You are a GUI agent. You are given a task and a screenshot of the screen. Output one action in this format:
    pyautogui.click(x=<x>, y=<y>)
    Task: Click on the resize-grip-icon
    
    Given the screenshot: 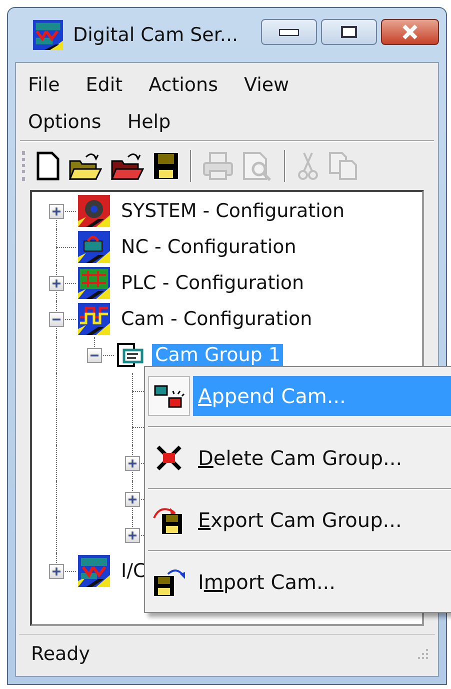 What is the action you would take?
    pyautogui.click(x=423, y=654)
    